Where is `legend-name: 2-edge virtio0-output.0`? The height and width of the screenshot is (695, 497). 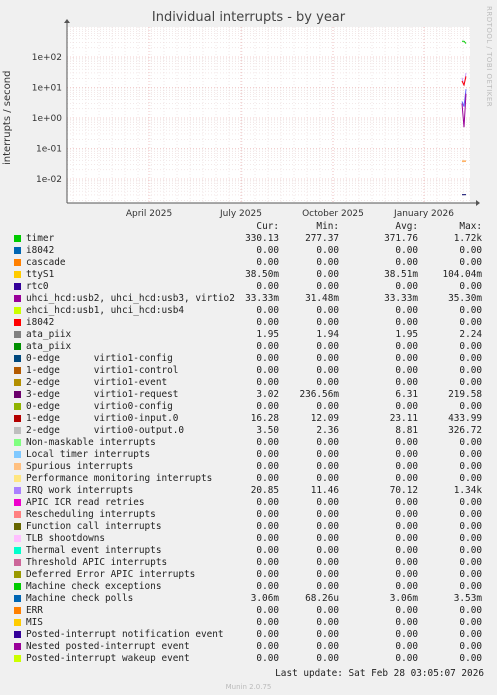
legend-name: 2-edge virtio0-output.0 is located at coordinates (105, 430).